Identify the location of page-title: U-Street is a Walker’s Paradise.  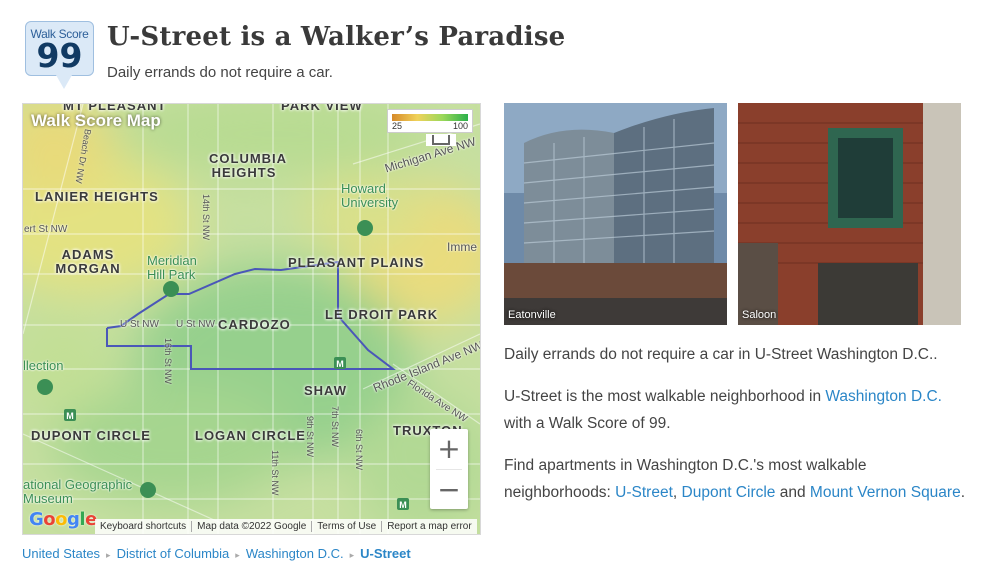
(336, 37).